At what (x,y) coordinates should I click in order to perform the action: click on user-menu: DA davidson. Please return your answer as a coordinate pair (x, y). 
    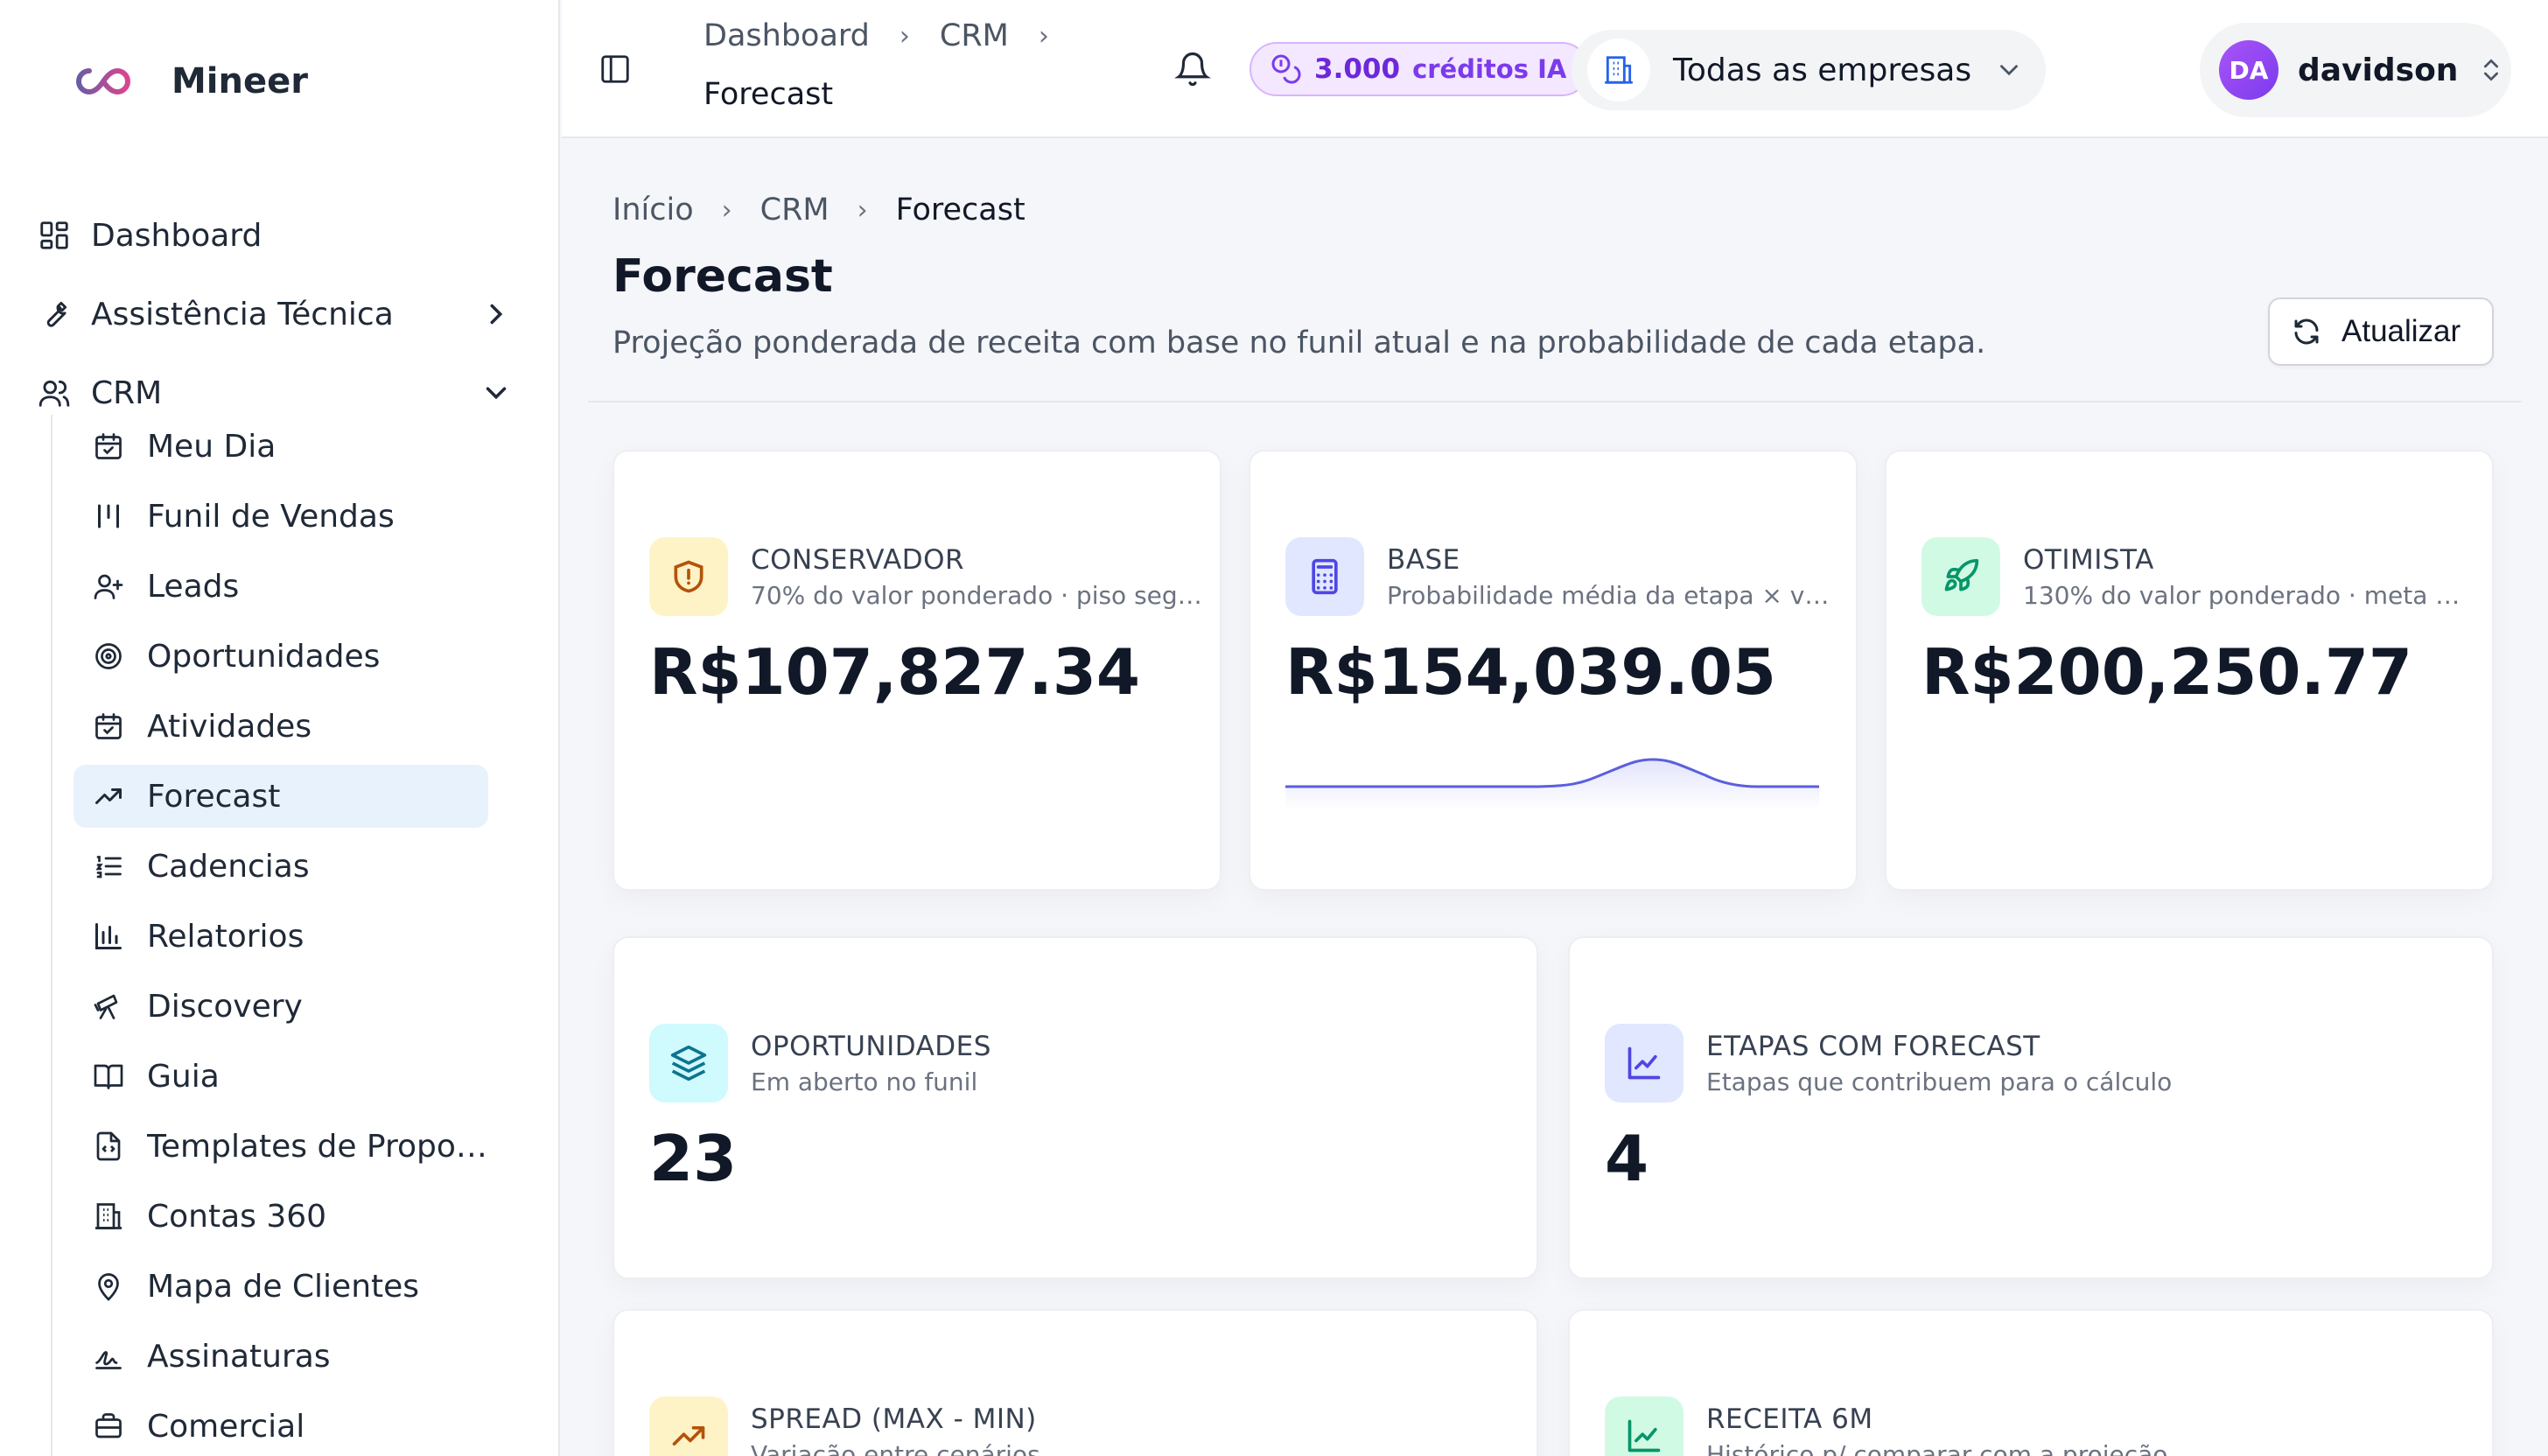
    Looking at the image, I should click on (2355, 70).